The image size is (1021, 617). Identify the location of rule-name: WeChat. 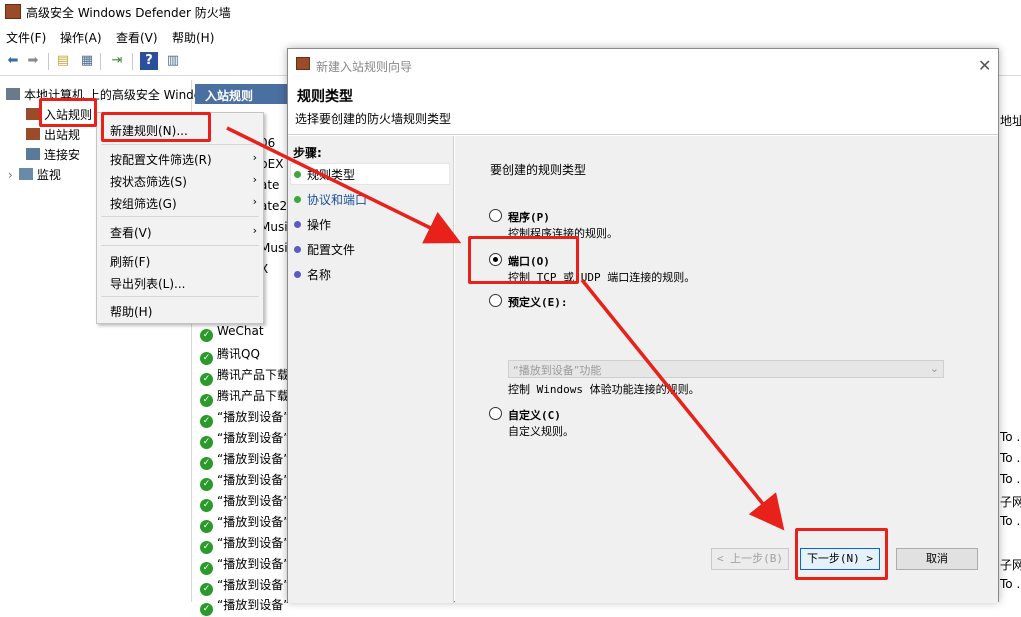
(240, 331).